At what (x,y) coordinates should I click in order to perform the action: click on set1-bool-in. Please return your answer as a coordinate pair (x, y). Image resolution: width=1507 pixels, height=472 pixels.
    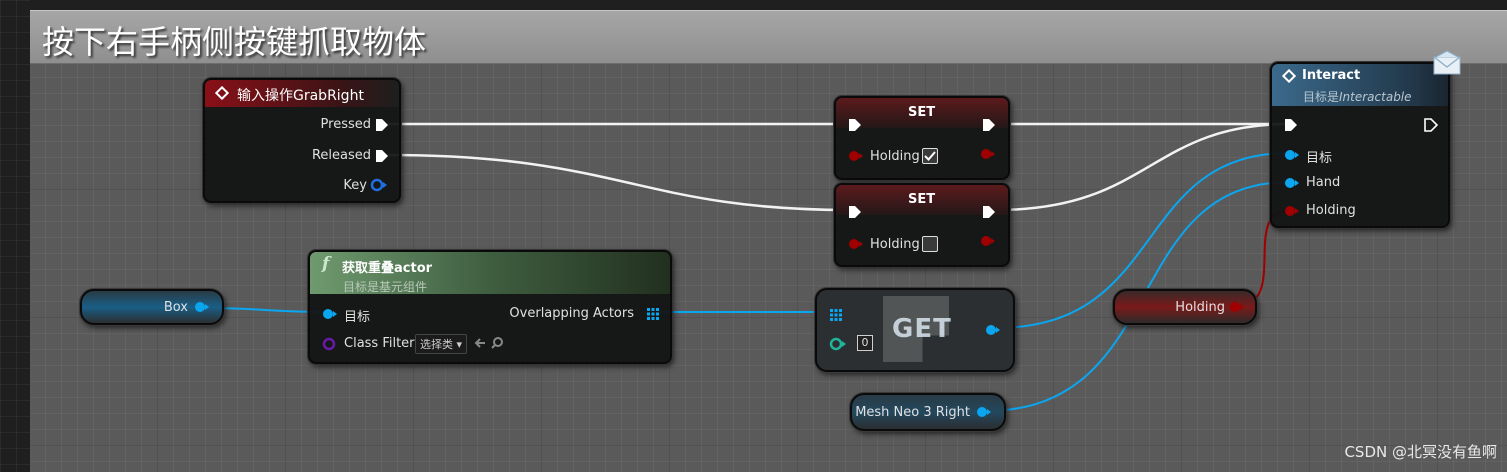
    Looking at the image, I should click on (856, 156).